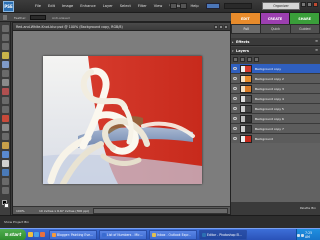 The image size is (320, 240). I want to click on help-search-field, so click(238, 6).